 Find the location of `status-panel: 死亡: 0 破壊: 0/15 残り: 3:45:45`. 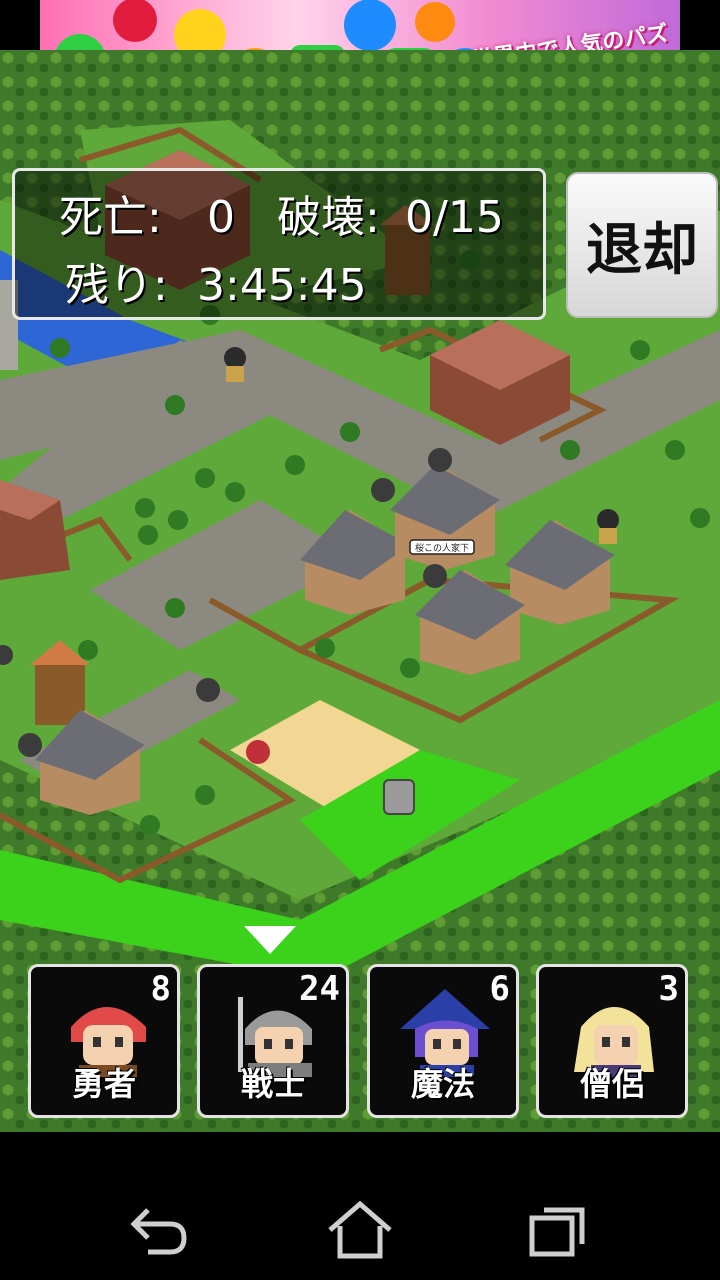

status-panel: 死亡: 0 破壊: 0/15 残り: 3:45:45 is located at coordinates (279, 244).